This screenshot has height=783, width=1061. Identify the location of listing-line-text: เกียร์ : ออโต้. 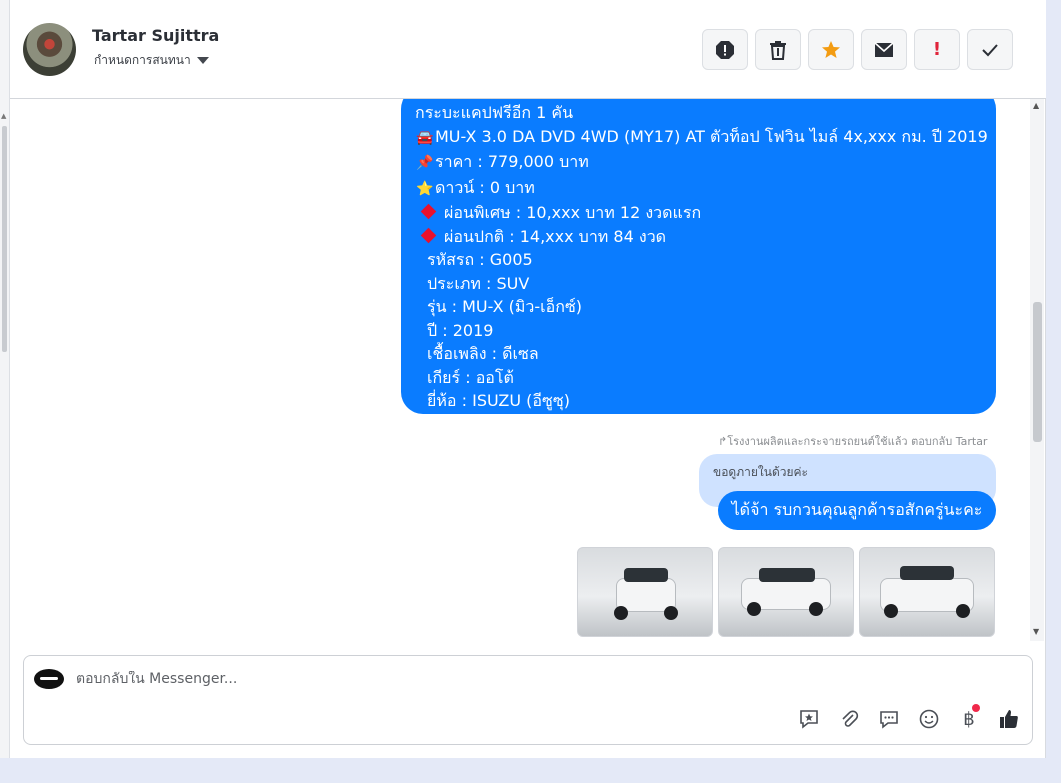
(470, 377).